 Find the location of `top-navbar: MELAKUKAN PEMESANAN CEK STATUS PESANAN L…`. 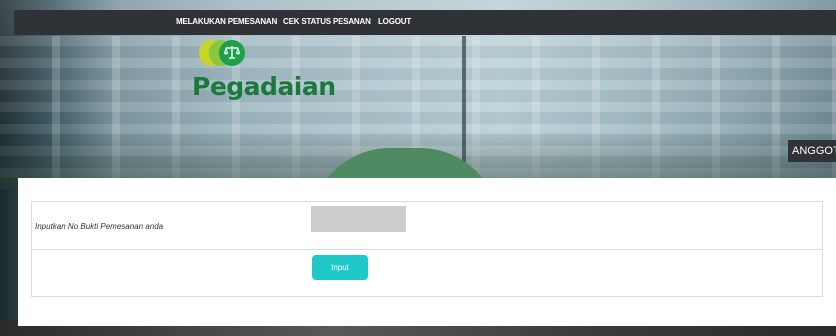

top-navbar: MELAKUKAN PEMESANAN CEK STATUS PESANAN L… is located at coordinates (425, 22).